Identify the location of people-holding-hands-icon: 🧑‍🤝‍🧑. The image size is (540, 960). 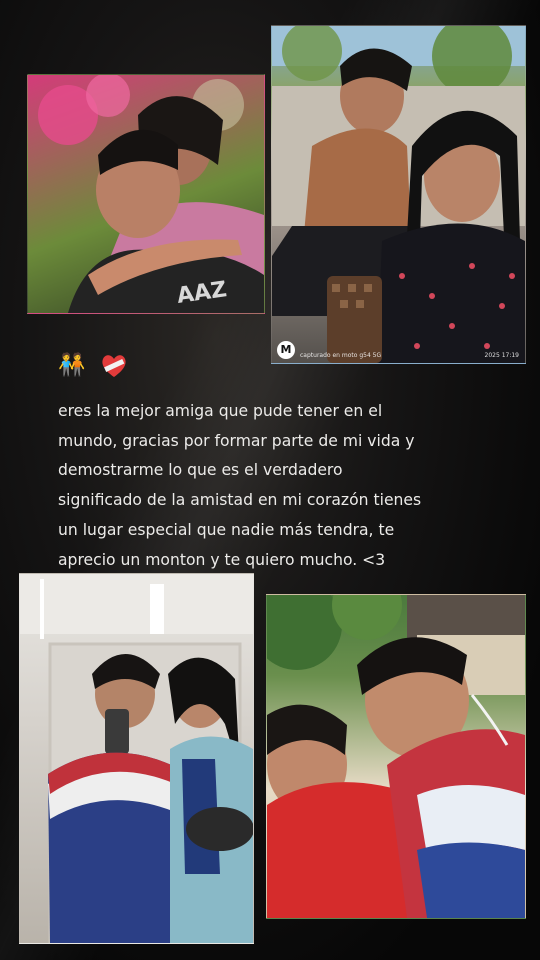
(73, 365).